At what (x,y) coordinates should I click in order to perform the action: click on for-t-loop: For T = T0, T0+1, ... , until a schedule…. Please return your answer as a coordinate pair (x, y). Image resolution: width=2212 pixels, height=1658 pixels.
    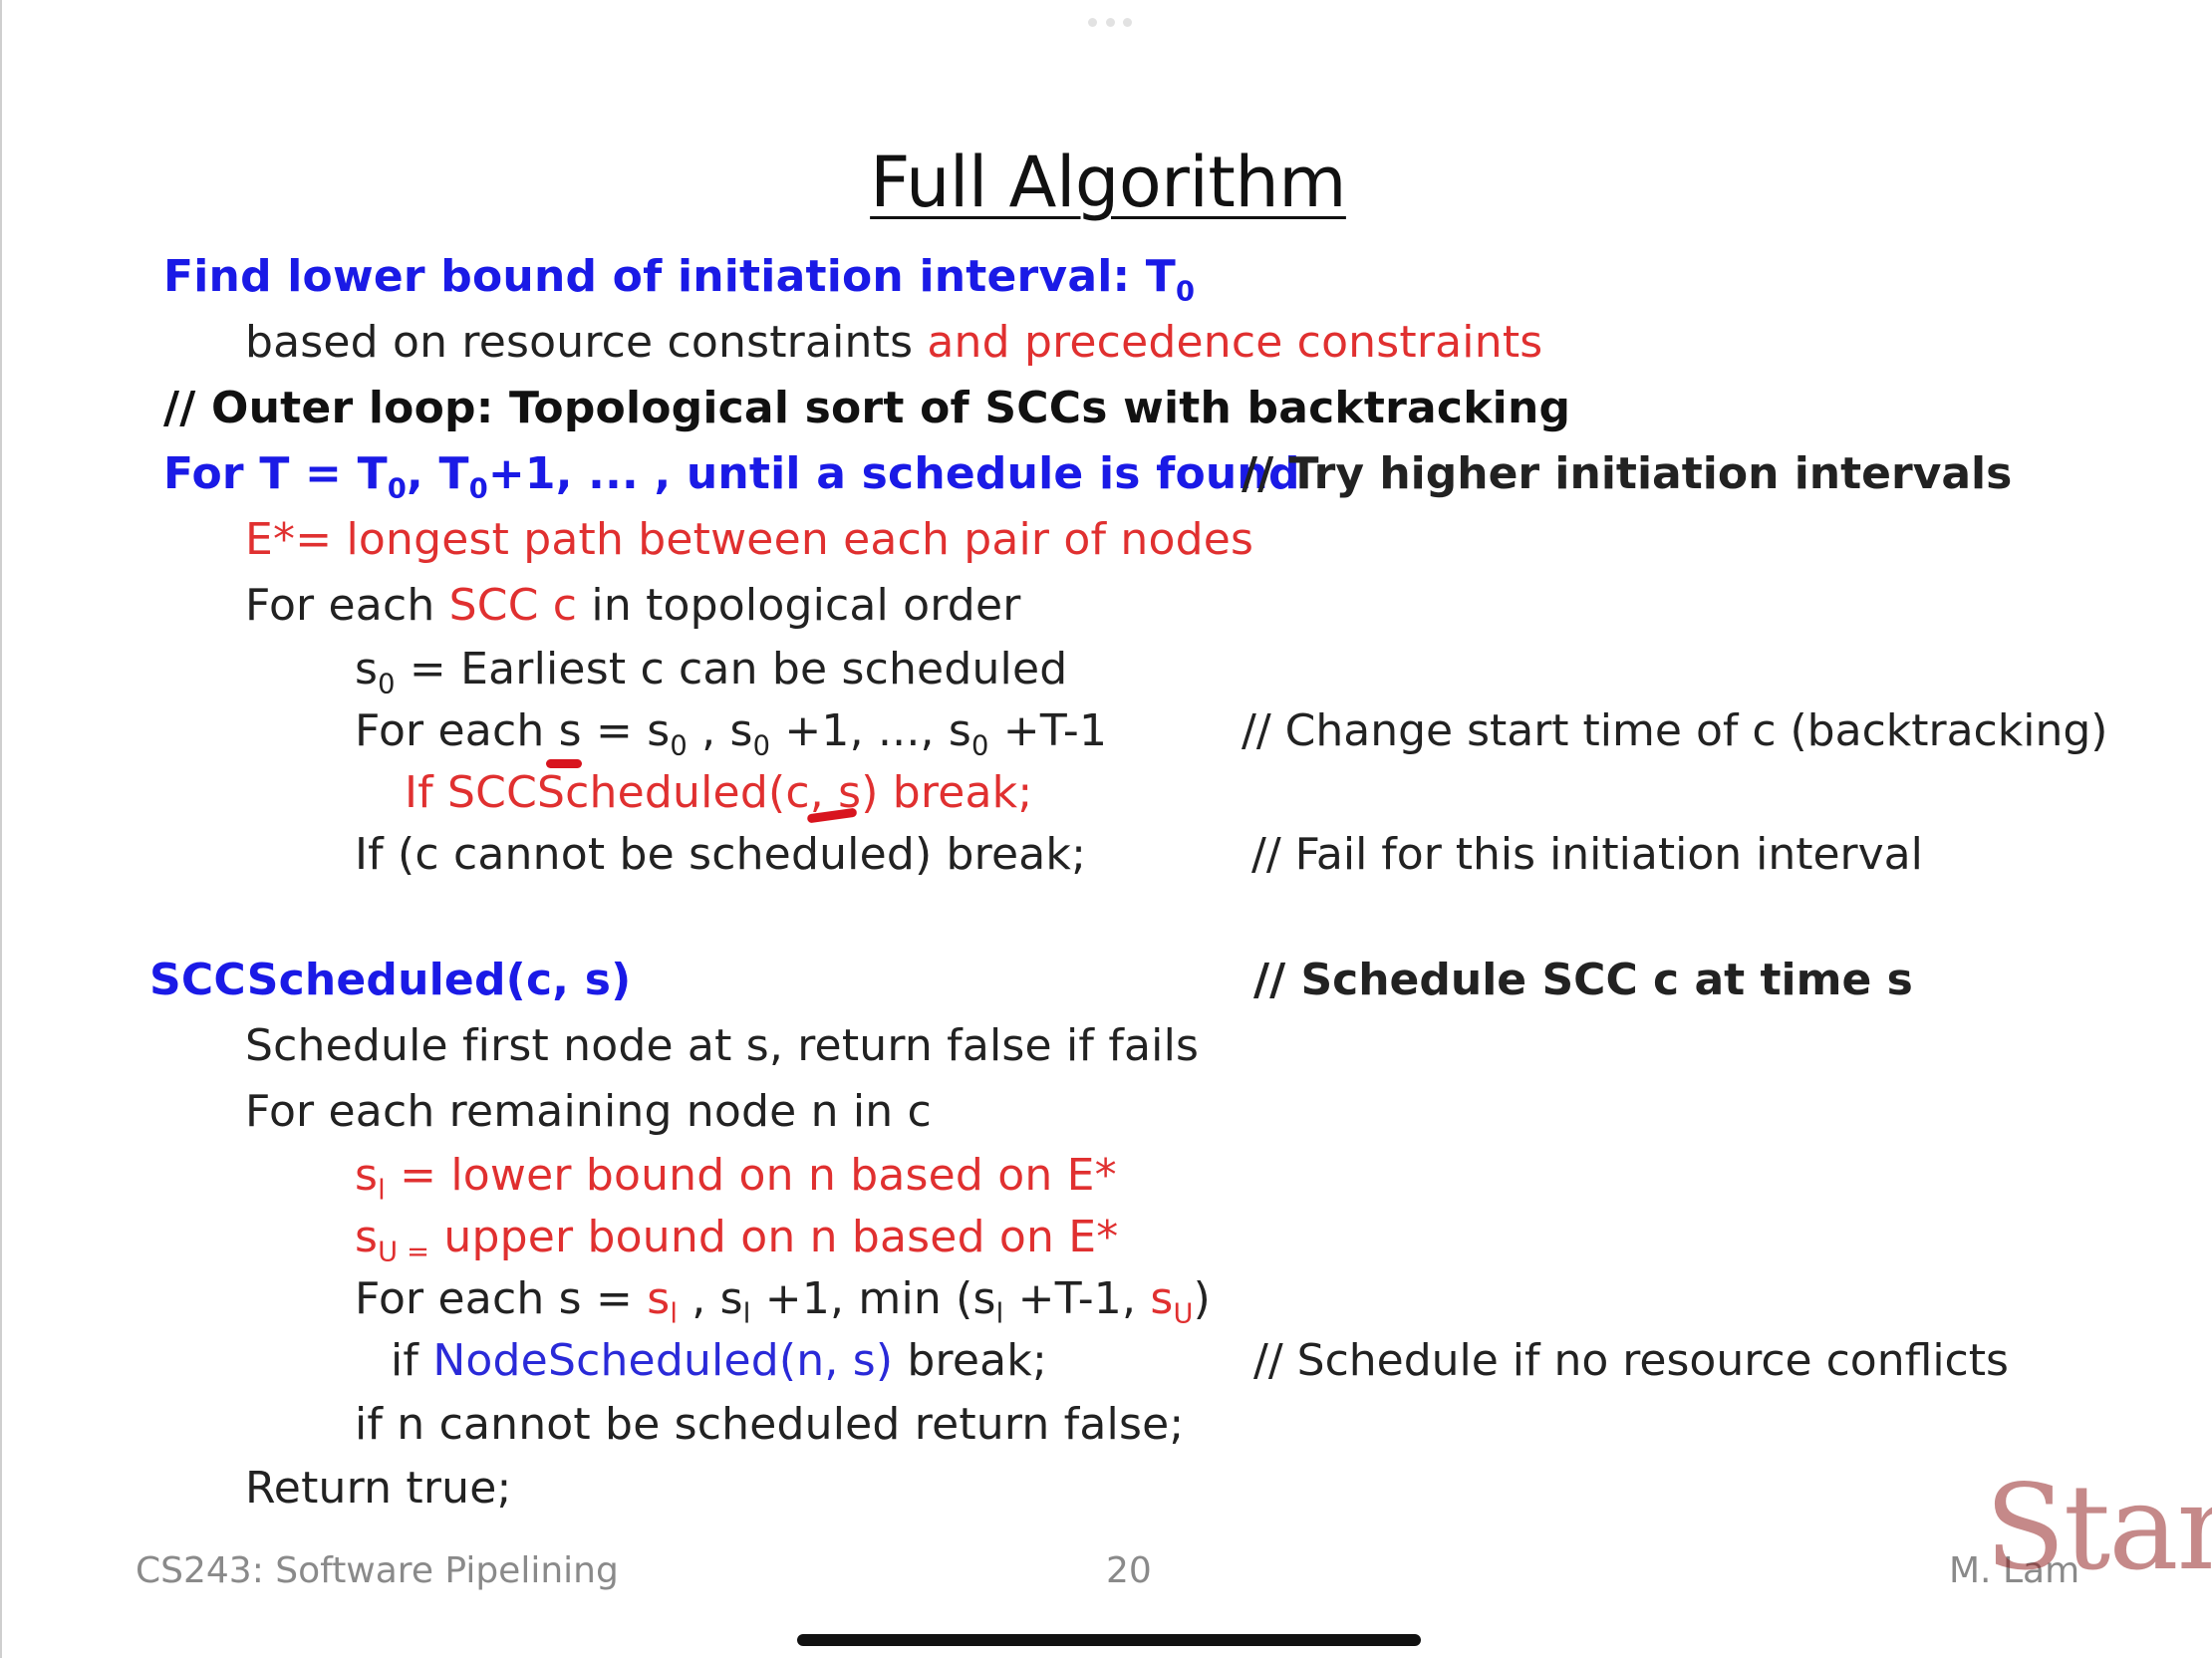
    Looking at the image, I should click on (732, 475).